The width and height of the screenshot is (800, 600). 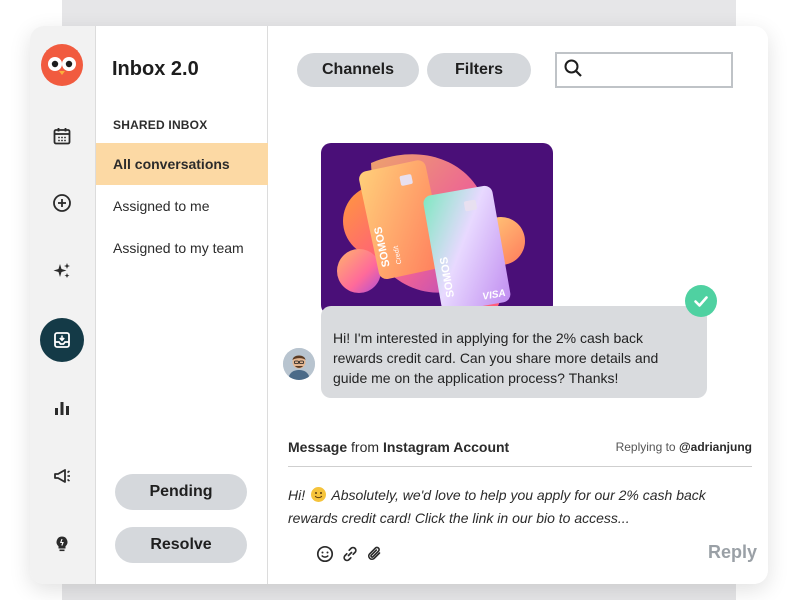 What do you see at coordinates (318, 447) in the screenshot?
I see `composer-header-prefix: Message` at bounding box center [318, 447].